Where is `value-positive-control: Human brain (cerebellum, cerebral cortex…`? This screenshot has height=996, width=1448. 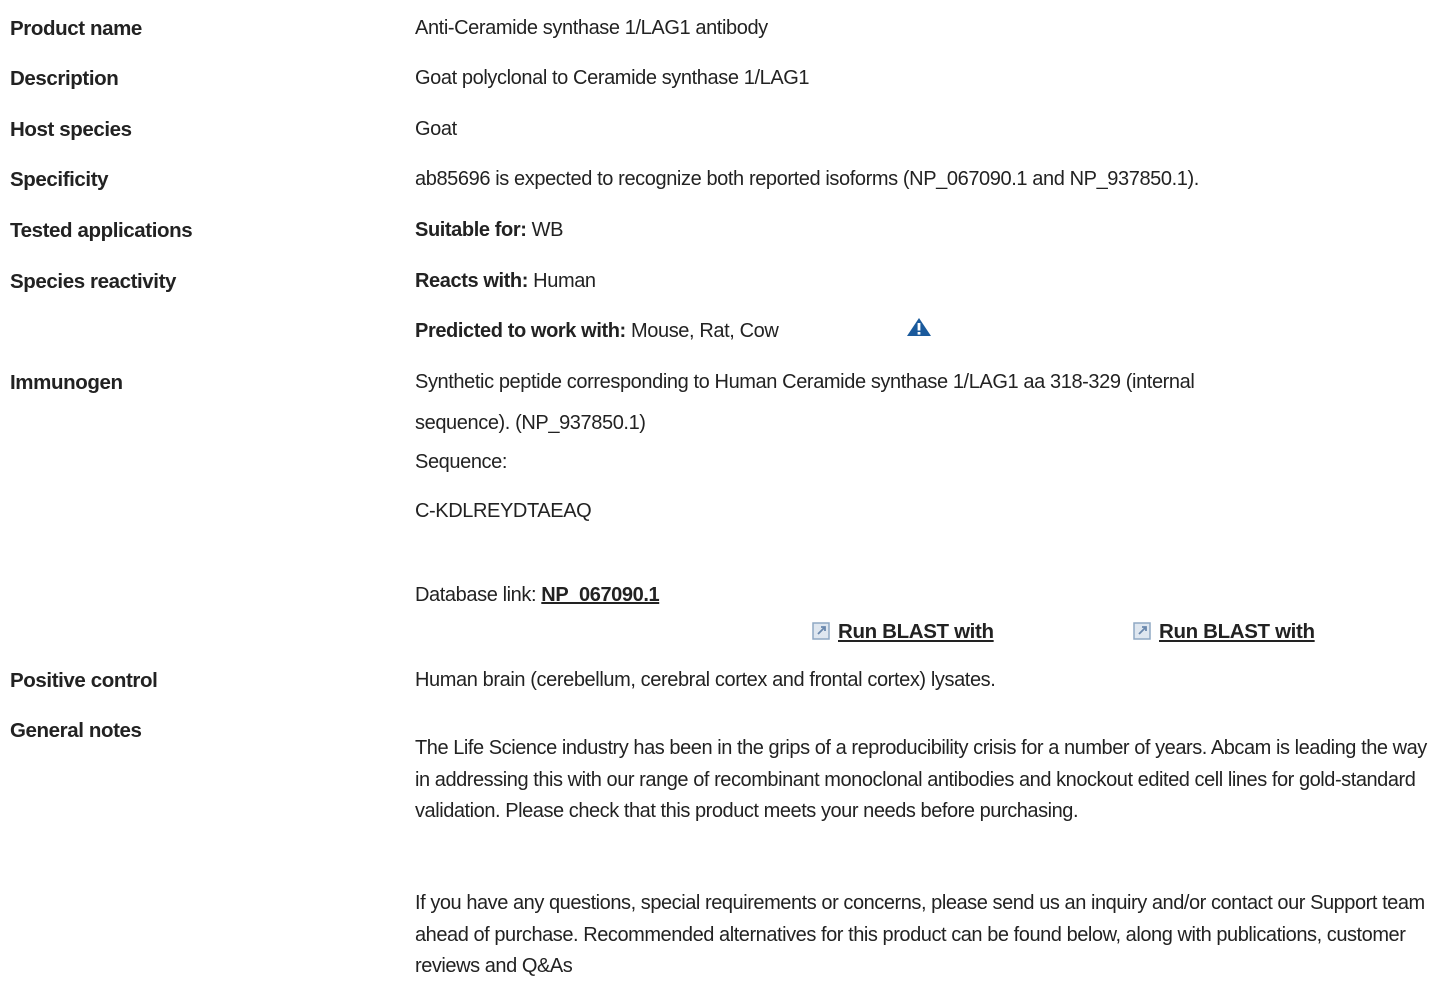
value-positive-control: Human brain (cerebellum, cerebral cortex… is located at coordinates (705, 680).